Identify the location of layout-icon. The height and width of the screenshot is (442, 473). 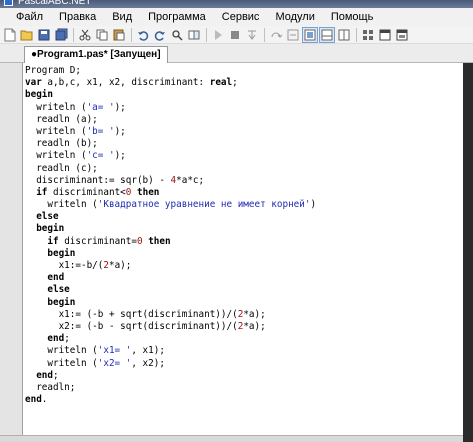
(344, 35).